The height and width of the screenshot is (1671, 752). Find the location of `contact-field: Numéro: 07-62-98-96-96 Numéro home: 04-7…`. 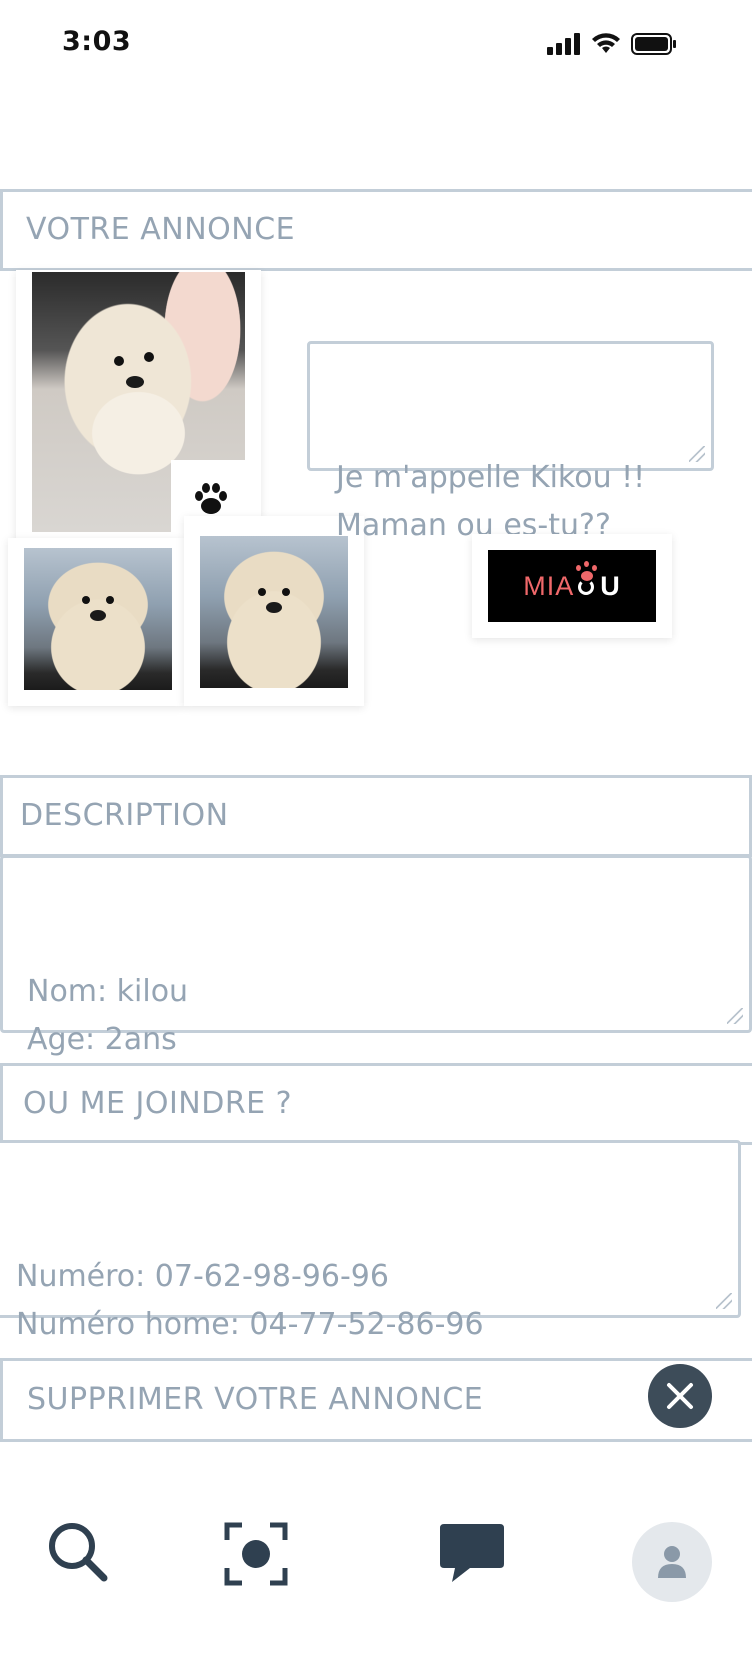

contact-field: Numéro: 07-62-98-96-96 Numéro home: 04-7… is located at coordinates (370, 1265).